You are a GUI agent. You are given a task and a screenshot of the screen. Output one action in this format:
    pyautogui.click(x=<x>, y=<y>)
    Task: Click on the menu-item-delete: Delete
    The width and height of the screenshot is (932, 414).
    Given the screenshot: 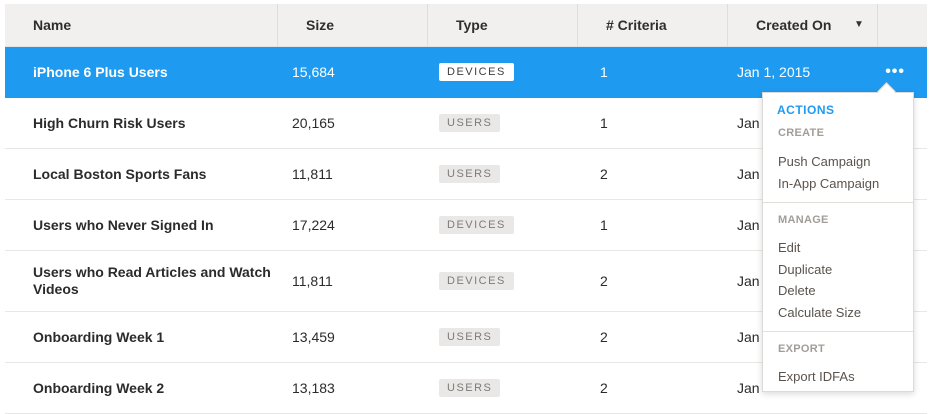 What is the action you would take?
    pyautogui.click(x=838, y=291)
    